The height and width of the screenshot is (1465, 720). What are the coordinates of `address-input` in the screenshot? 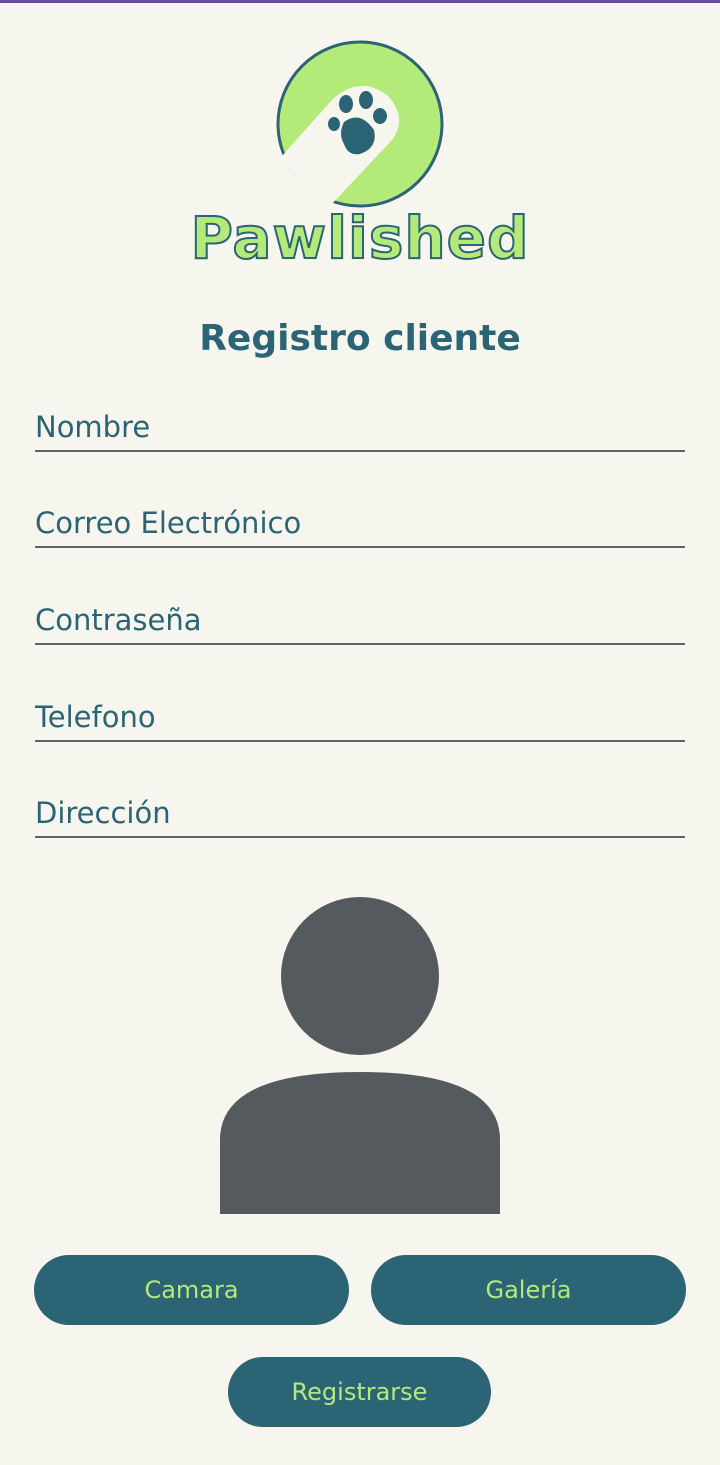 It's located at (360, 813).